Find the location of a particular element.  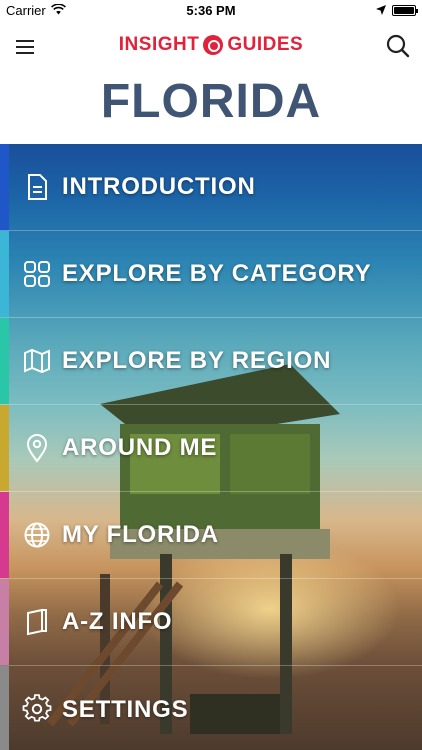

battery-level is located at coordinates (404, 10).